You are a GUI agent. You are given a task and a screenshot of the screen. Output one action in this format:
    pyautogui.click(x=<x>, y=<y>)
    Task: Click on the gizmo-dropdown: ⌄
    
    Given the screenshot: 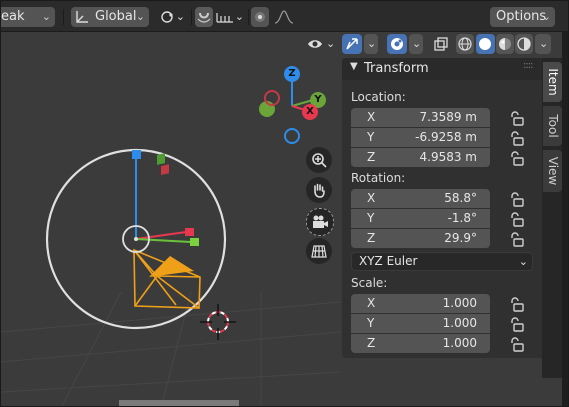 What is the action you would take?
    pyautogui.click(x=371, y=44)
    